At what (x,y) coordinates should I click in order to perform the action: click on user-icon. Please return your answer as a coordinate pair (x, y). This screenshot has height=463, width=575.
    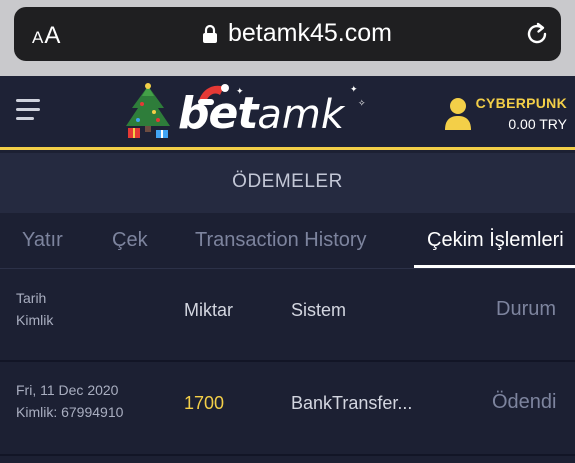
    Looking at the image, I should click on (458, 114).